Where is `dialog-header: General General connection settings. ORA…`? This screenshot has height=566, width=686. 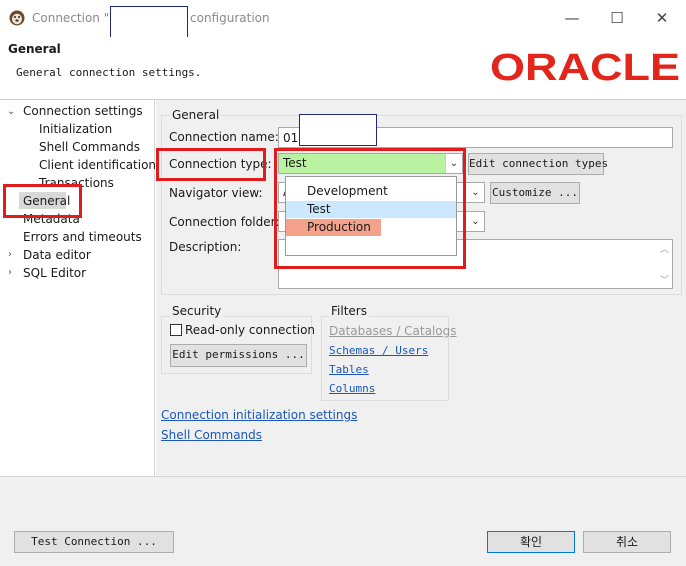
dialog-header: General General connection settings. ORA… is located at coordinates (343, 68).